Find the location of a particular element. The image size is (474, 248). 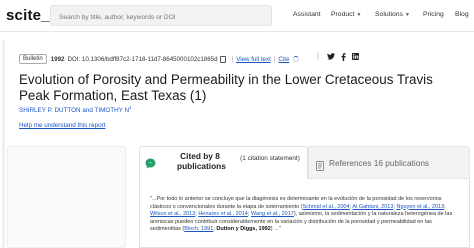

reference-link: Schmid et al., 2004 is located at coordinates (326, 207).